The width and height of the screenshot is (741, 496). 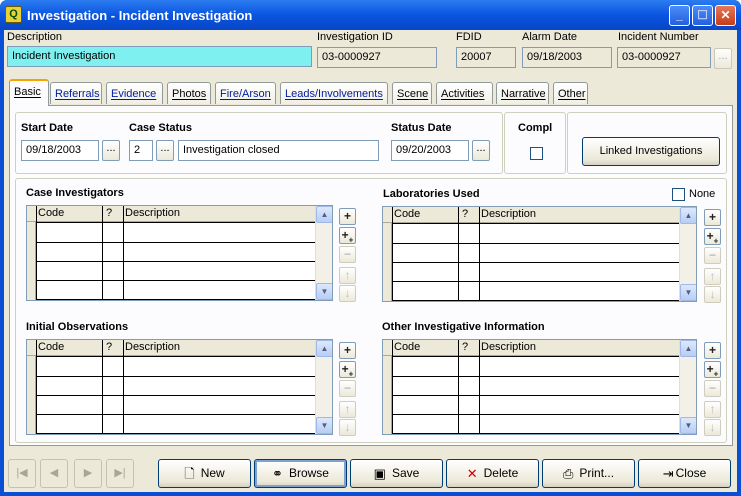 What do you see at coordinates (464, 93) in the screenshot?
I see `tab-activities: Activities` at bounding box center [464, 93].